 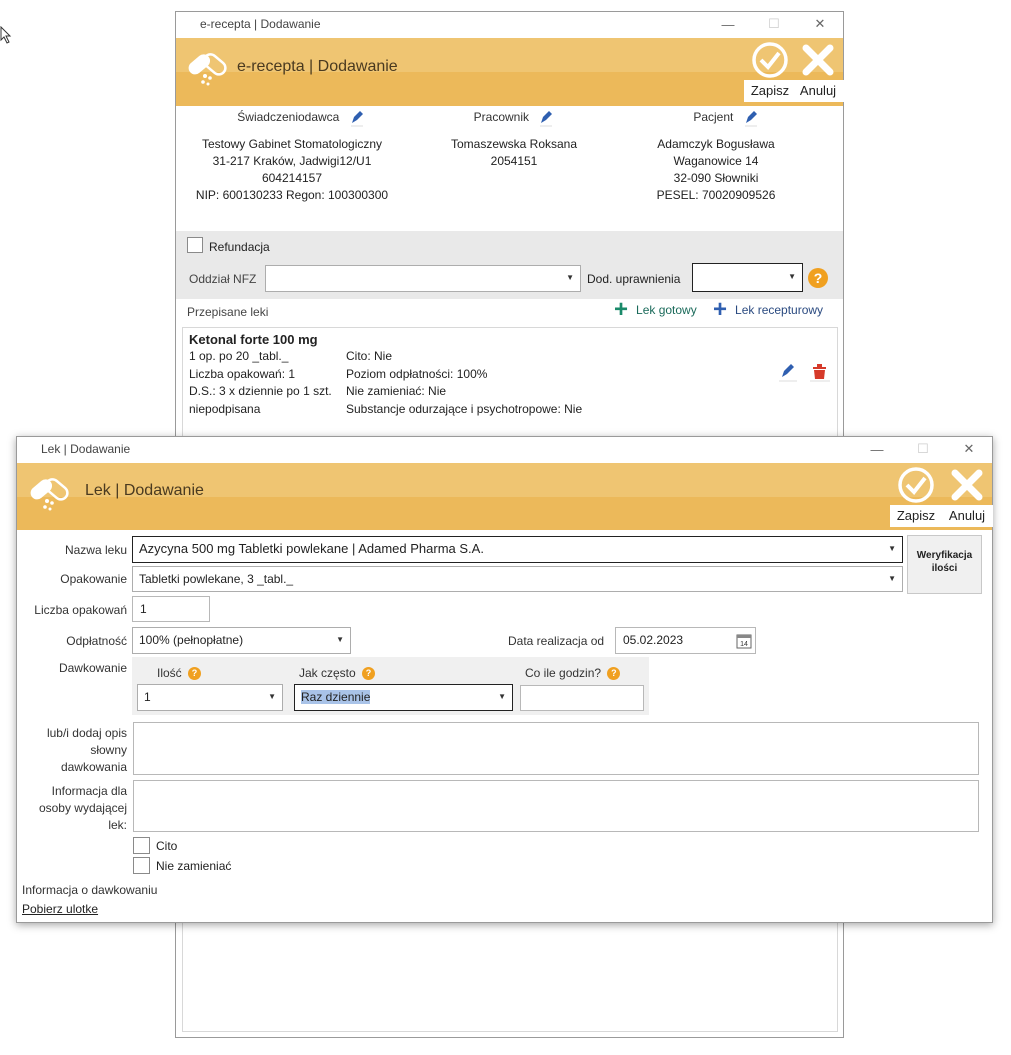 I want to click on refund-checkbox, so click(x=195, y=245).